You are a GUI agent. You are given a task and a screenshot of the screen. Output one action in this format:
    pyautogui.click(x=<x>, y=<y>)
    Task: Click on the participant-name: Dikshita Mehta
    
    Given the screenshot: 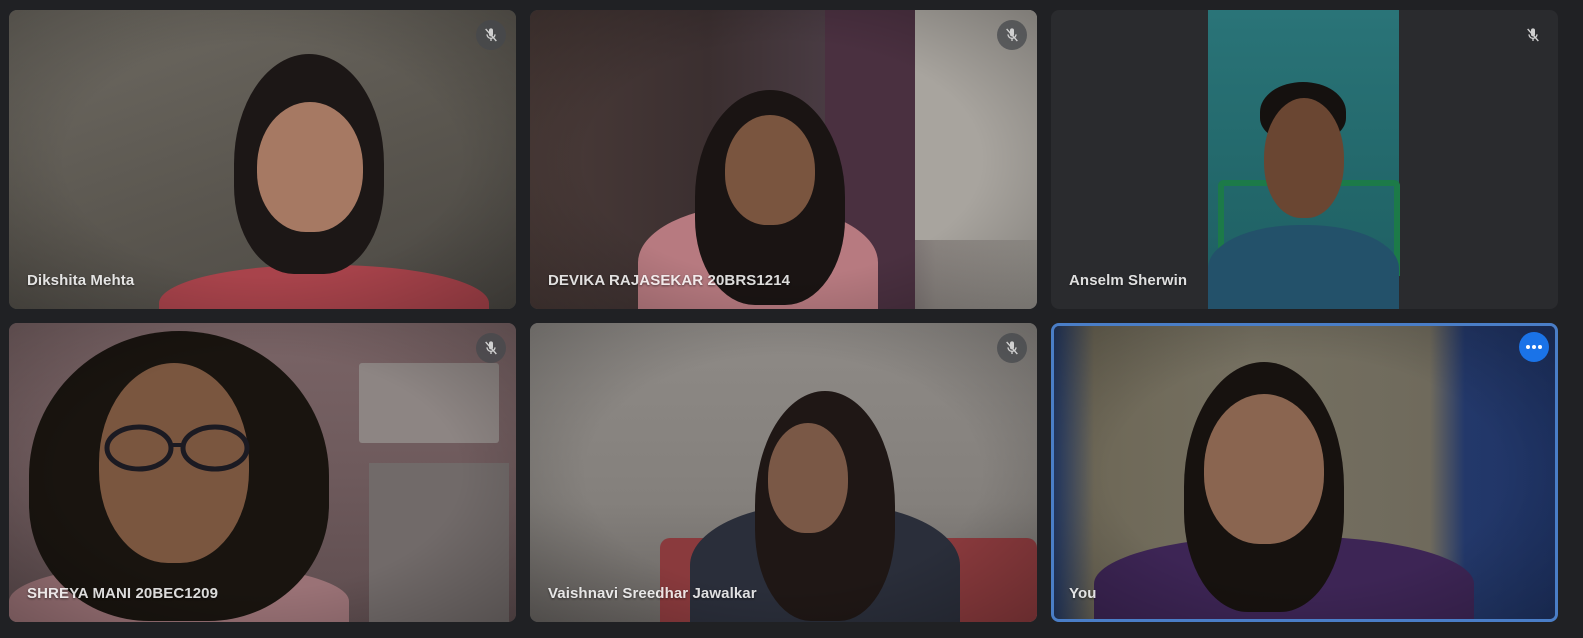 What is the action you would take?
    pyautogui.click(x=81, y=280)
    